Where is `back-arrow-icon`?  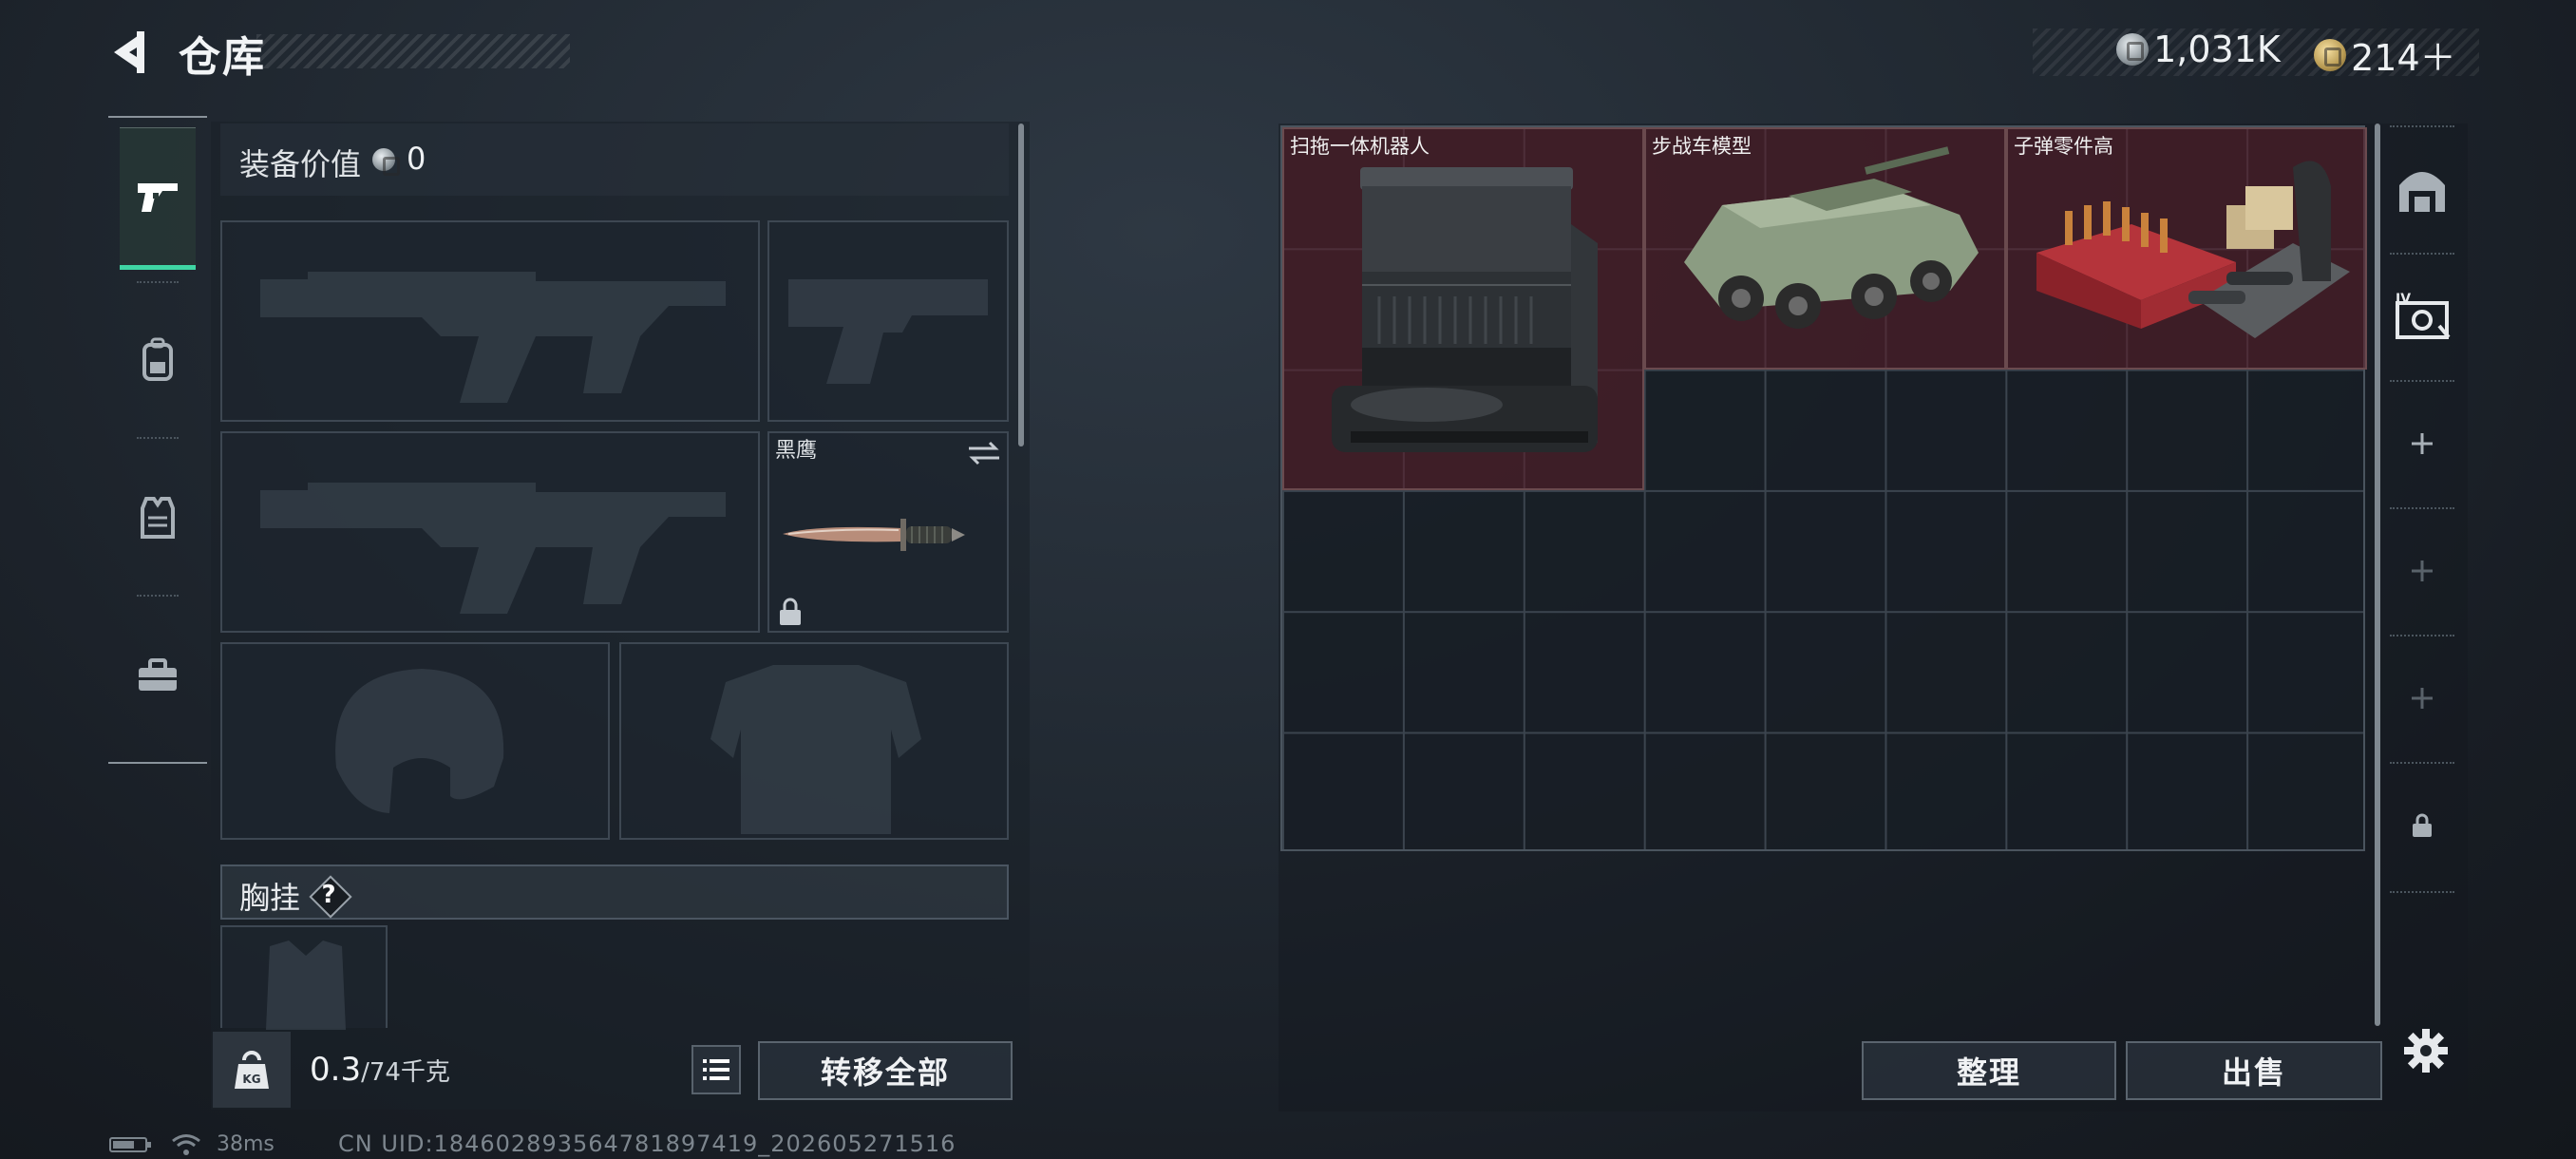 back-arrow-icon is located at coordinates (129, 52).